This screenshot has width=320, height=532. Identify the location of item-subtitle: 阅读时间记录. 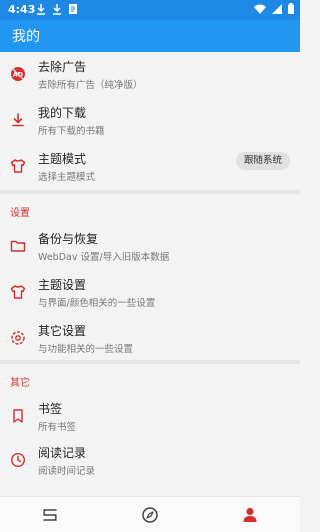
(67, 471).